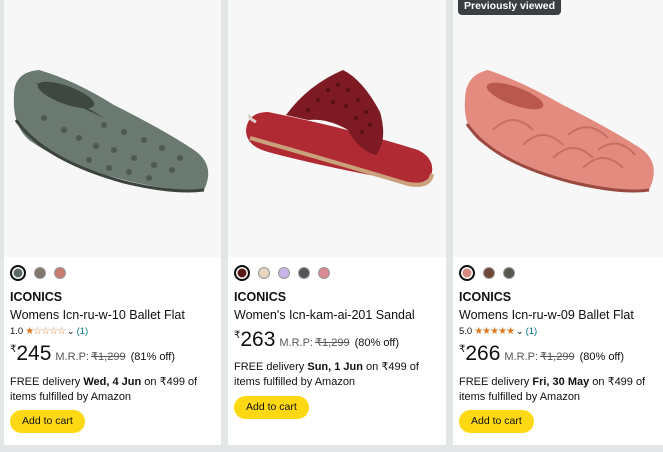  I want to click on price-row: ₹ 245 M.R.P: ₹1,299 (81% off), so click(92, 354).